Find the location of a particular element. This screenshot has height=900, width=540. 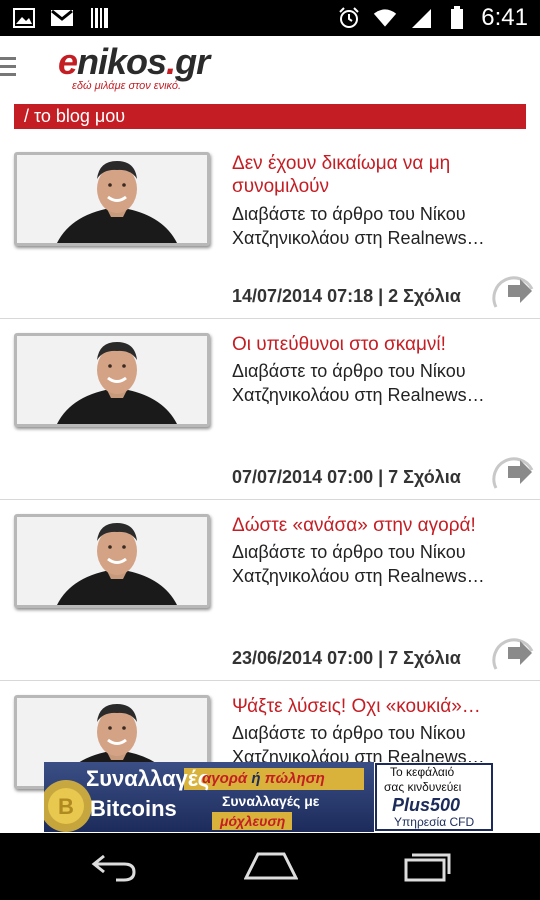

article-title: Δώστε «ανάσα» στην αγορά! is located at coordinates (377, 525).